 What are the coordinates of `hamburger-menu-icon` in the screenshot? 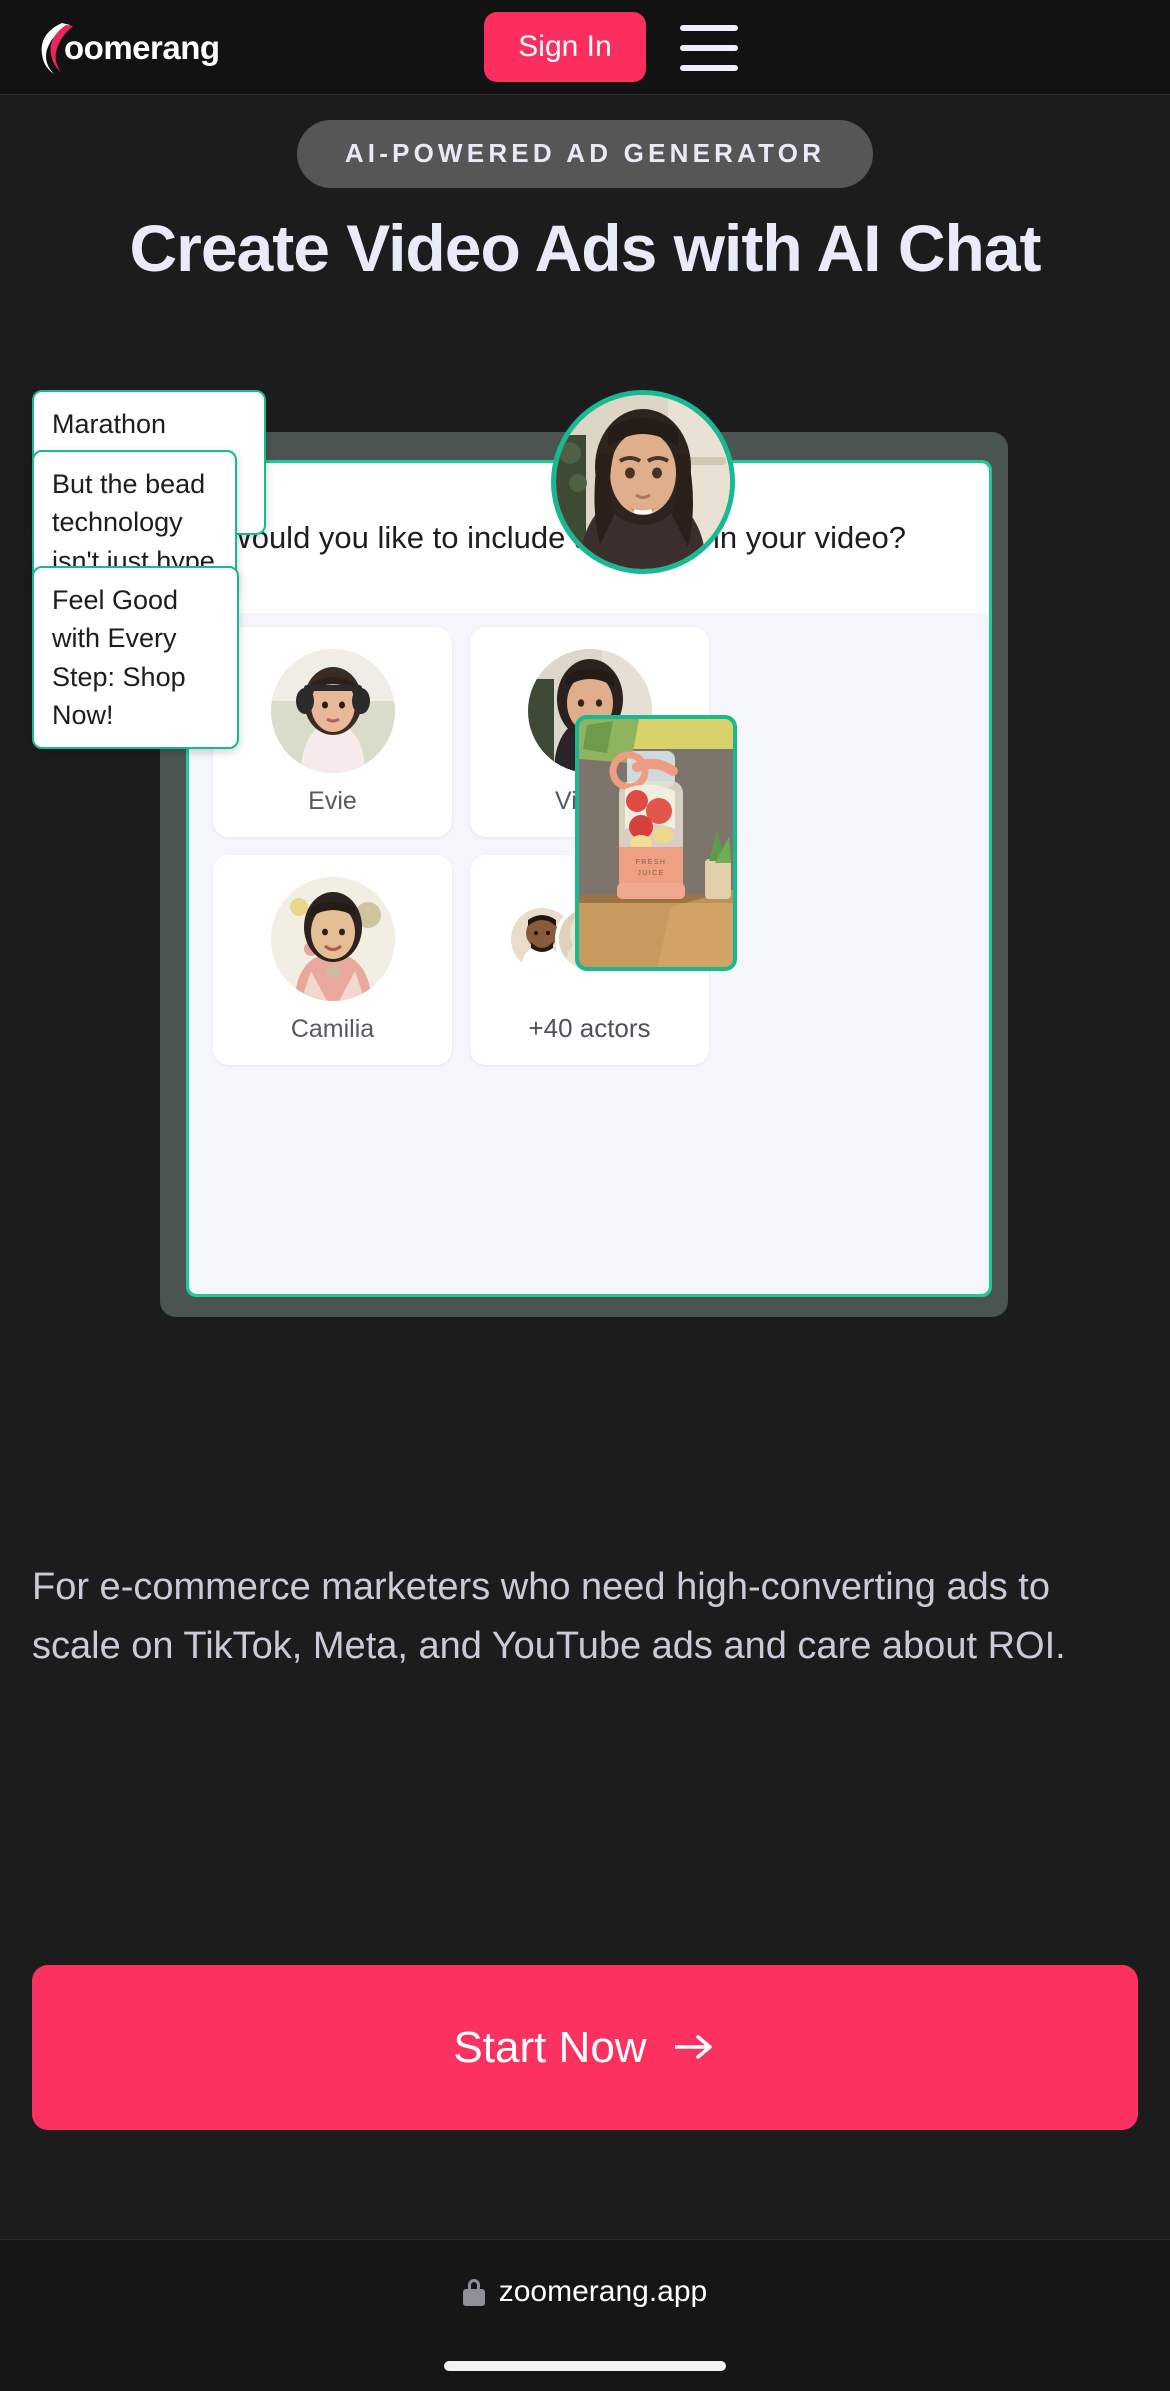 It's located at (709, 48).